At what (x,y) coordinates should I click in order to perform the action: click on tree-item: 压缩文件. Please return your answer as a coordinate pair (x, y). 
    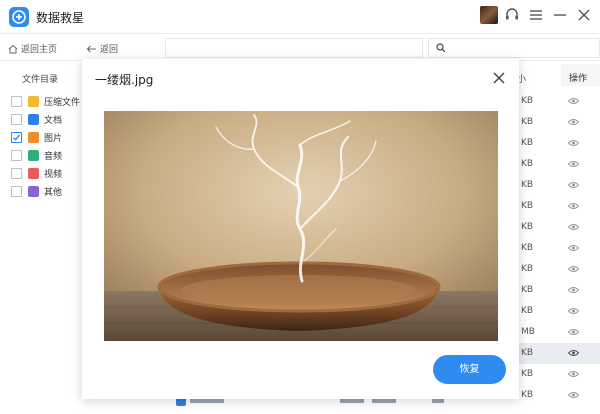
    Looking at the image, I should click on (45, 101).